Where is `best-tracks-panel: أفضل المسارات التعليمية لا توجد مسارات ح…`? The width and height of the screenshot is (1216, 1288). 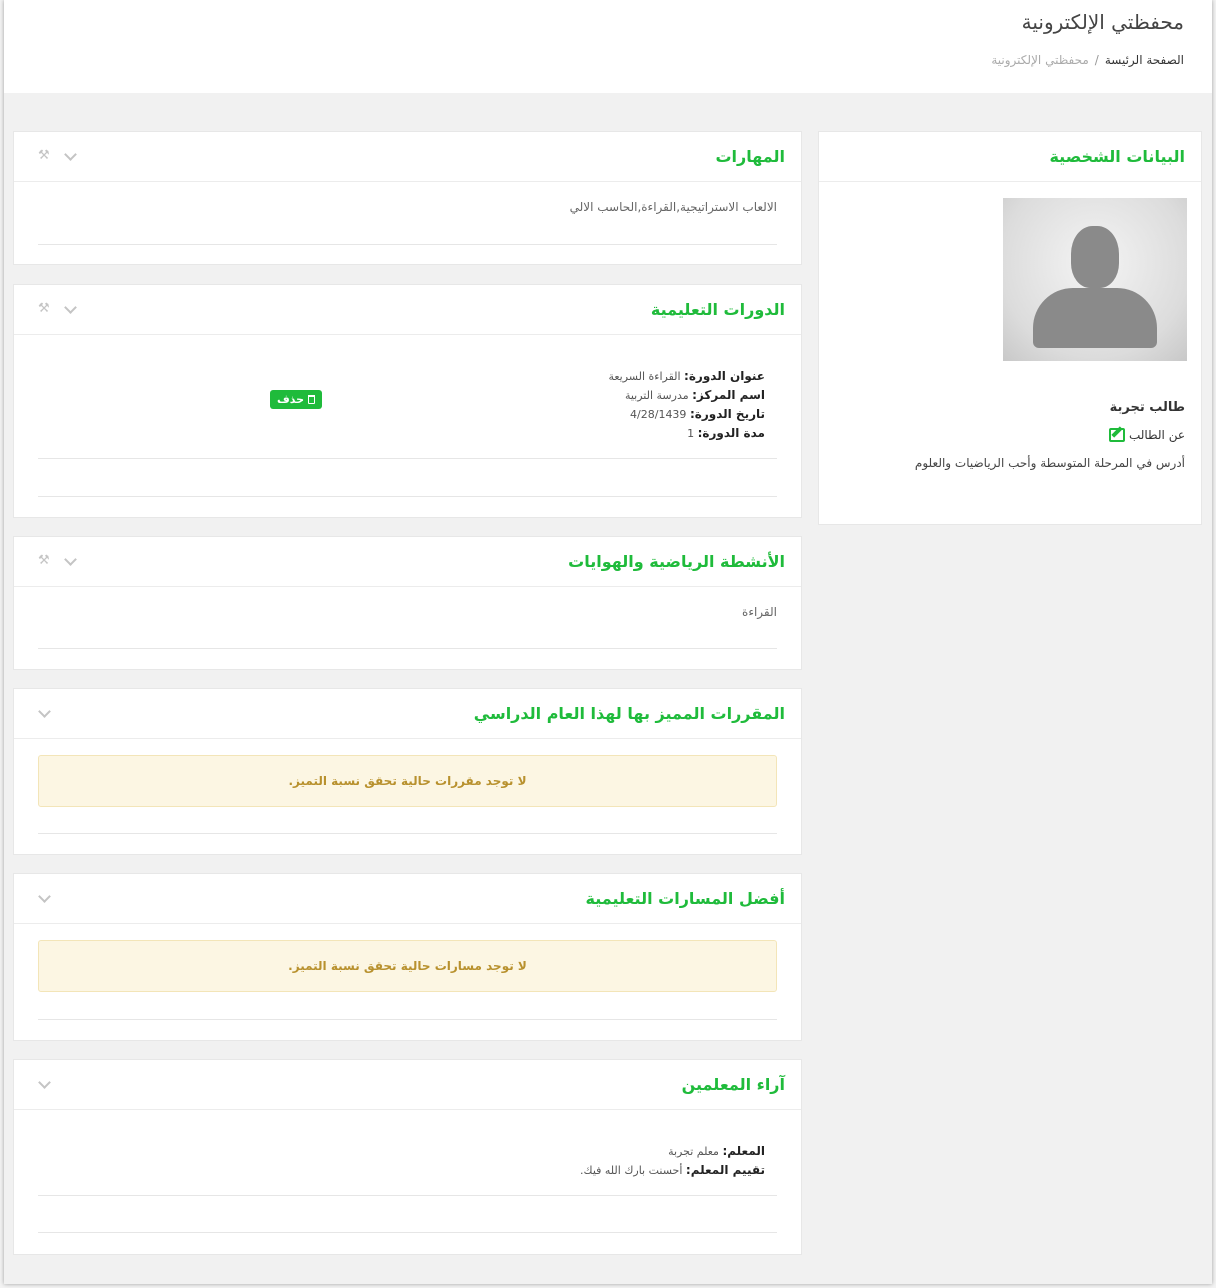 best-tracks-panel: أفضل المسارات التعليمية لا توجد مسارات ح… is located at coordinates (407, 957).